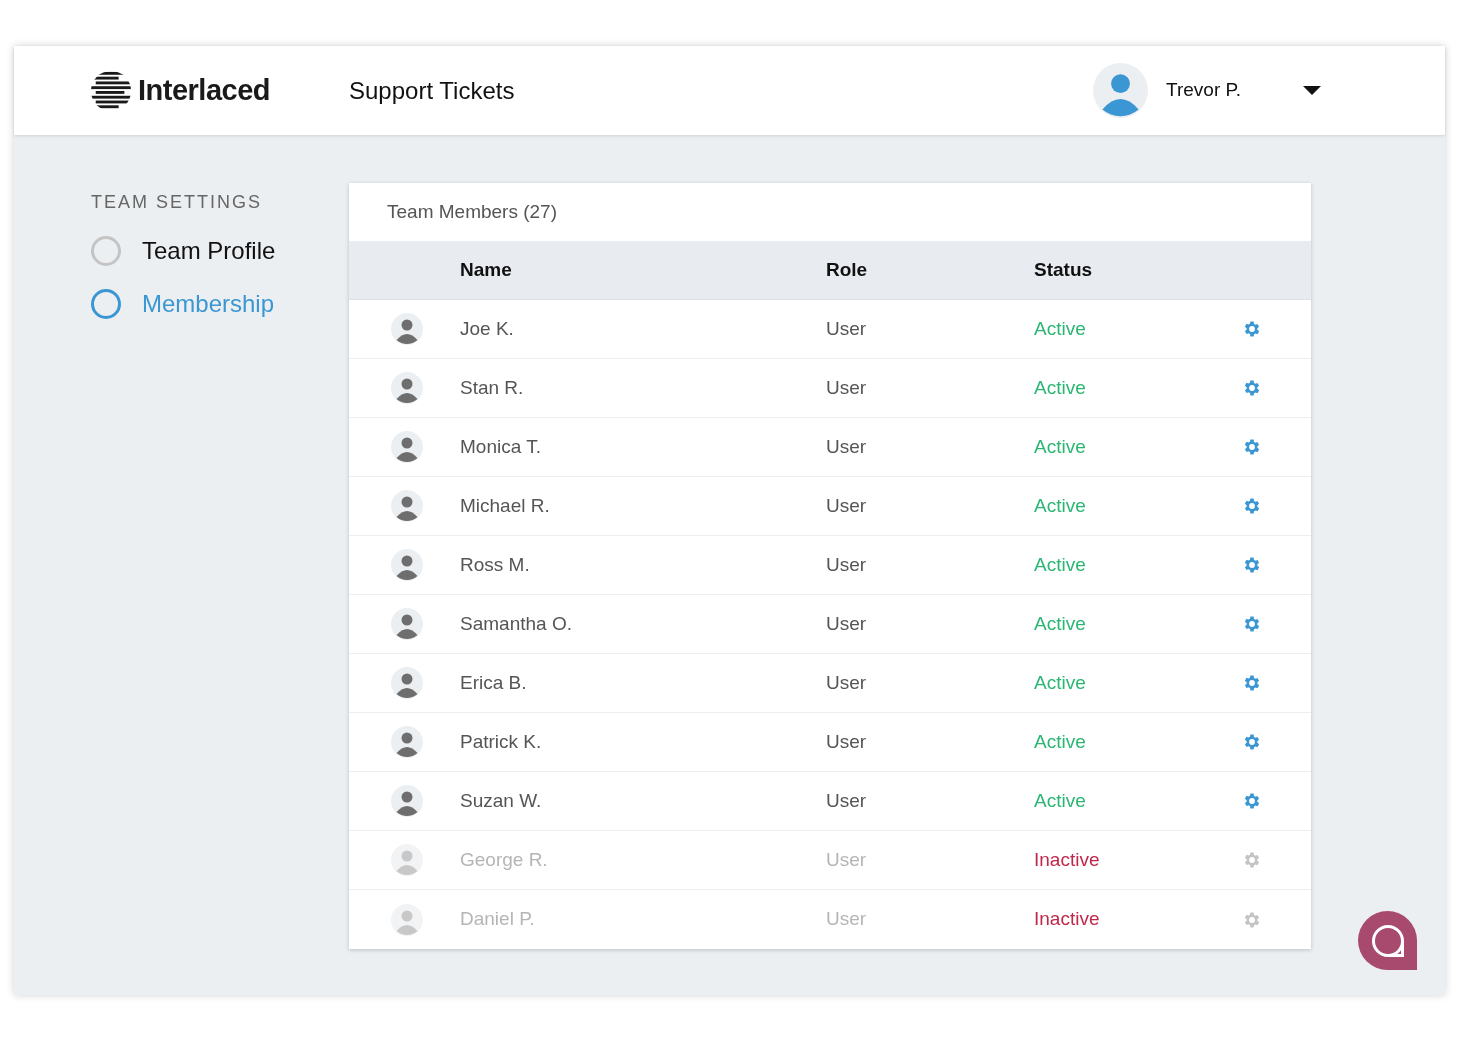 This screenshot has width=1459, height=1042. Describe the element at coordinates (487, 328) in the screenshot. I see `table-cell-text: Joe K.` at that location.